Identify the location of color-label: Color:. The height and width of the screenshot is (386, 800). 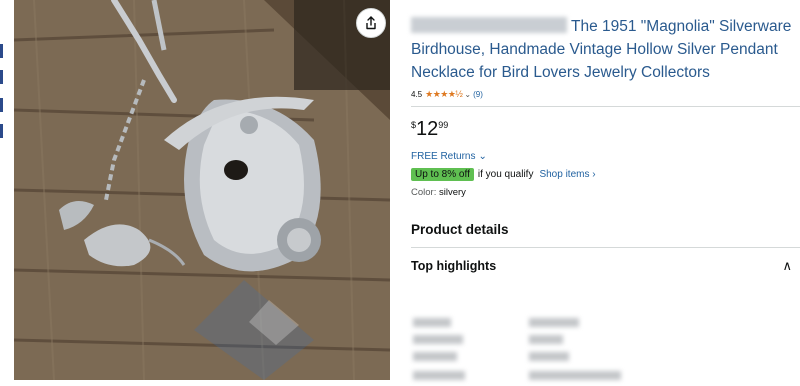
(424, 192).